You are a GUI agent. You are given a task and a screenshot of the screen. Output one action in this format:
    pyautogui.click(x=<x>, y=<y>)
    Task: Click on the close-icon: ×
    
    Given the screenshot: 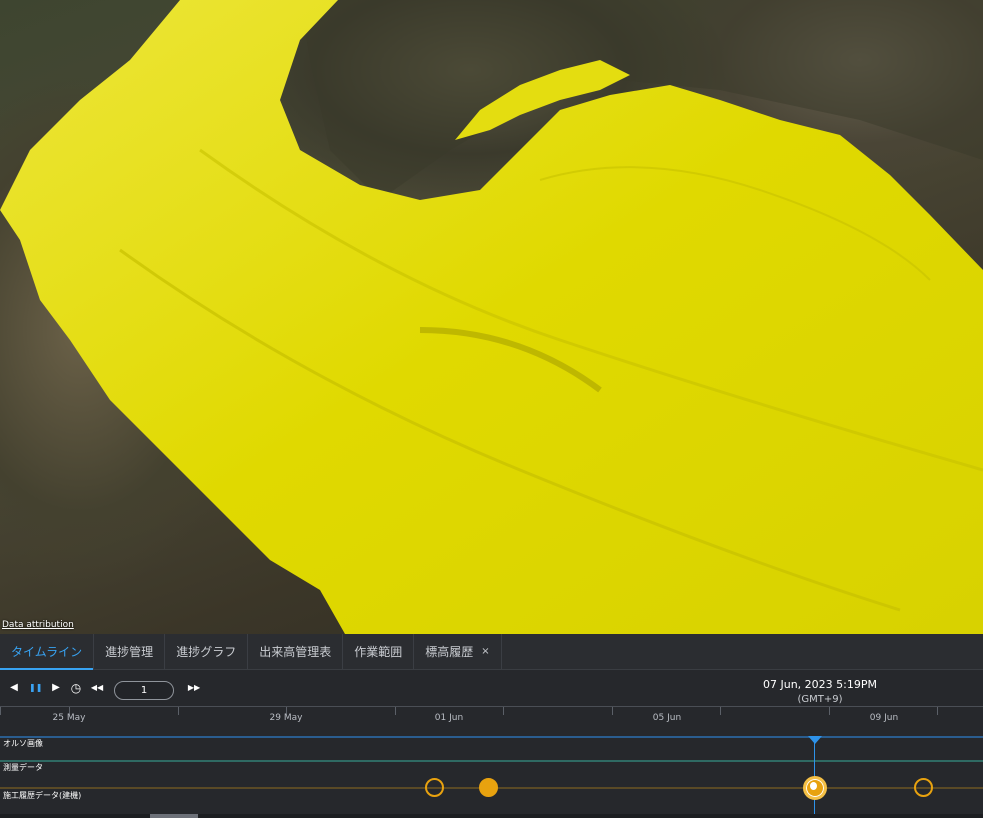 What is the action you would take?
    pyautogui.click(x=485, y=651)
    